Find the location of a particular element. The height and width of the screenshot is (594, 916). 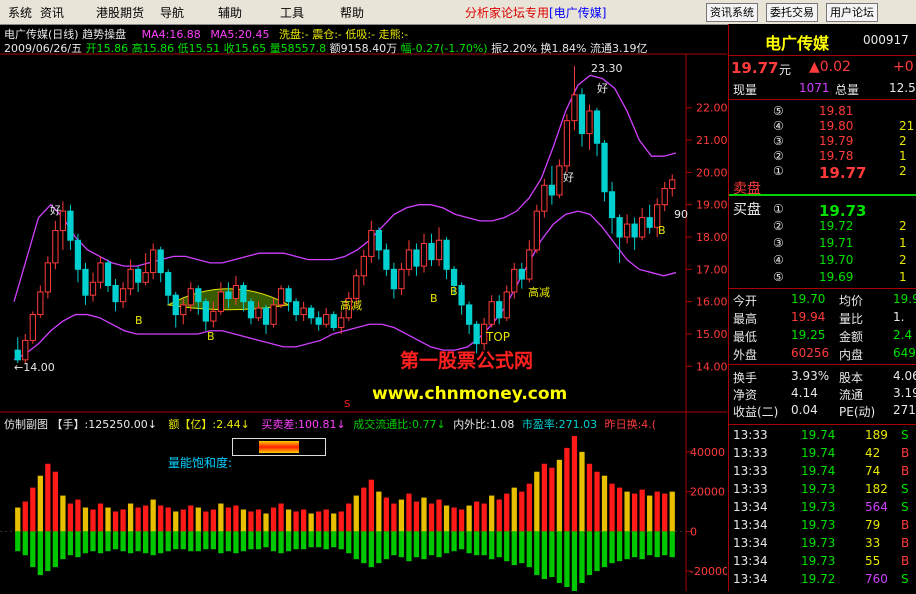

b-marker-1: B is located at coordinates (139, 320).